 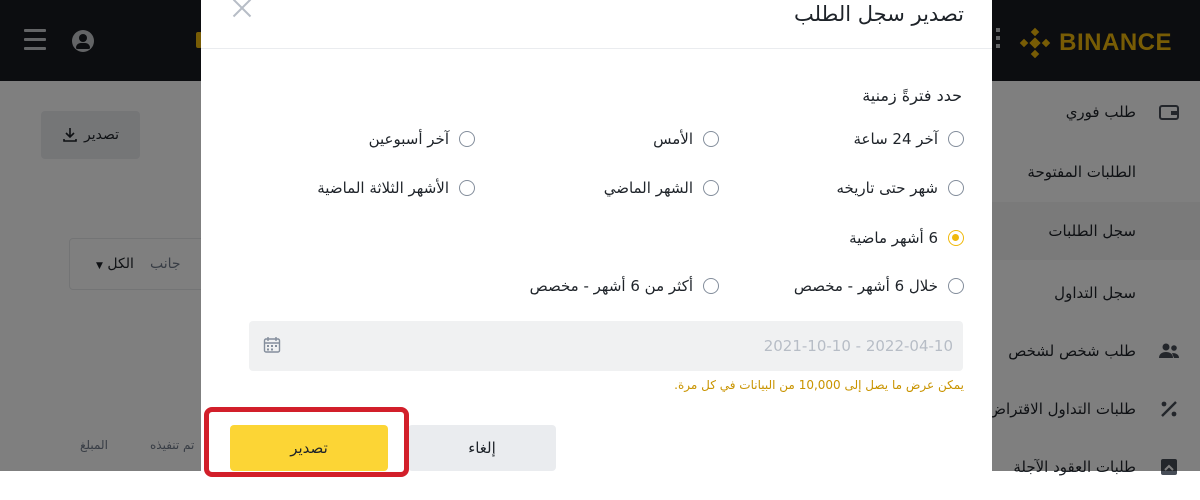 I want to click on radio-label: آخر أسبوعين, so click(x=408, y=139).